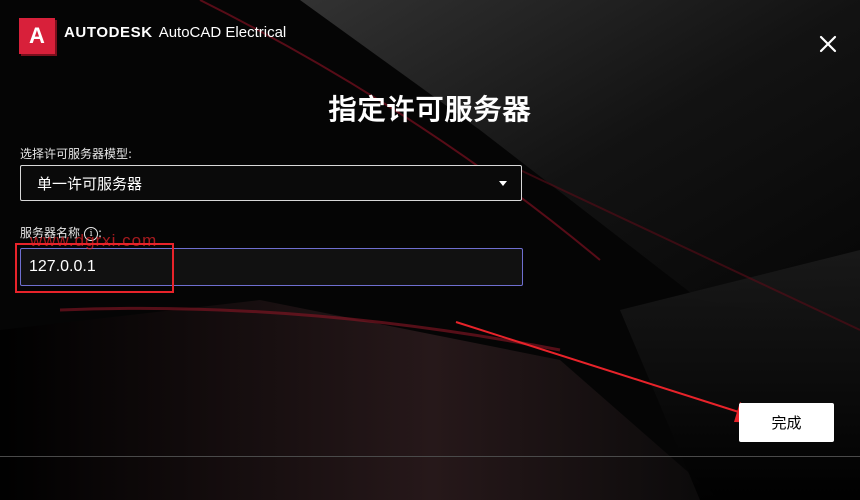 This screenshot has width=860, height=500. What do you see at coordinates (37, 36) in the screenshot?
I see `autocad-logo: A` at bounding box center [37, 36].